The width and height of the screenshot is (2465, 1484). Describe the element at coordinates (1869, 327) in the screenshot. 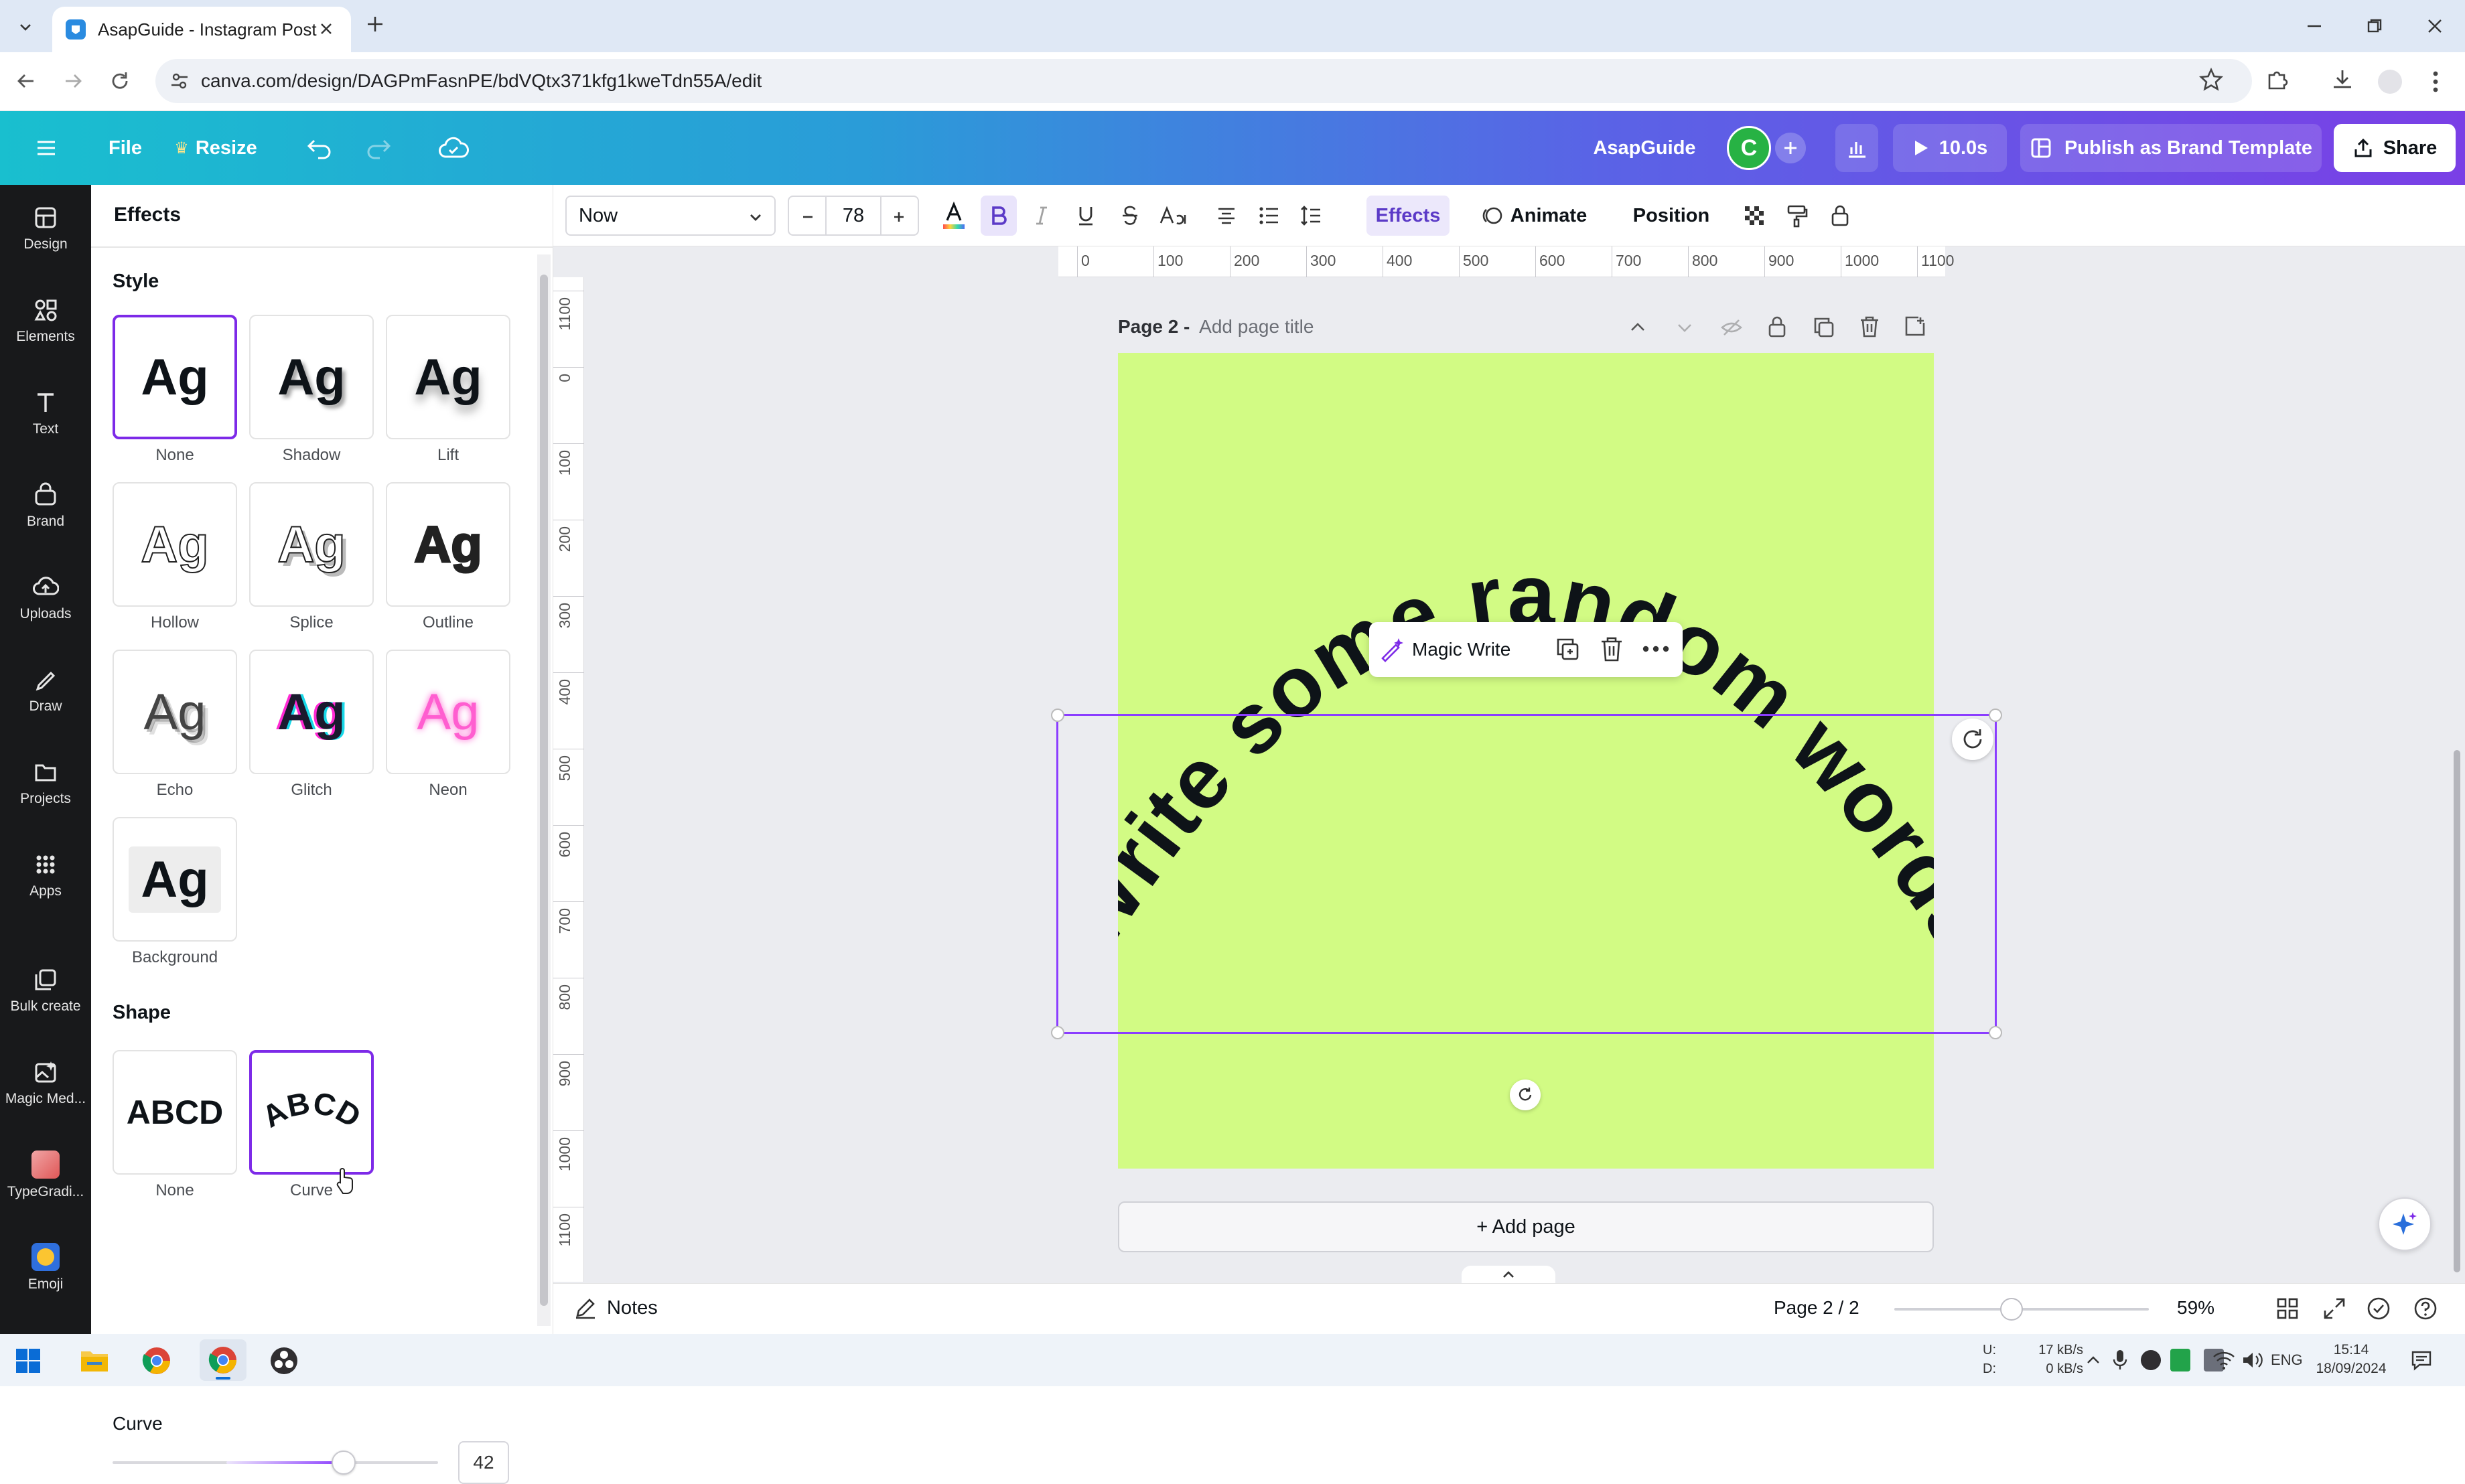

I see `page-delete-icon` at that location.